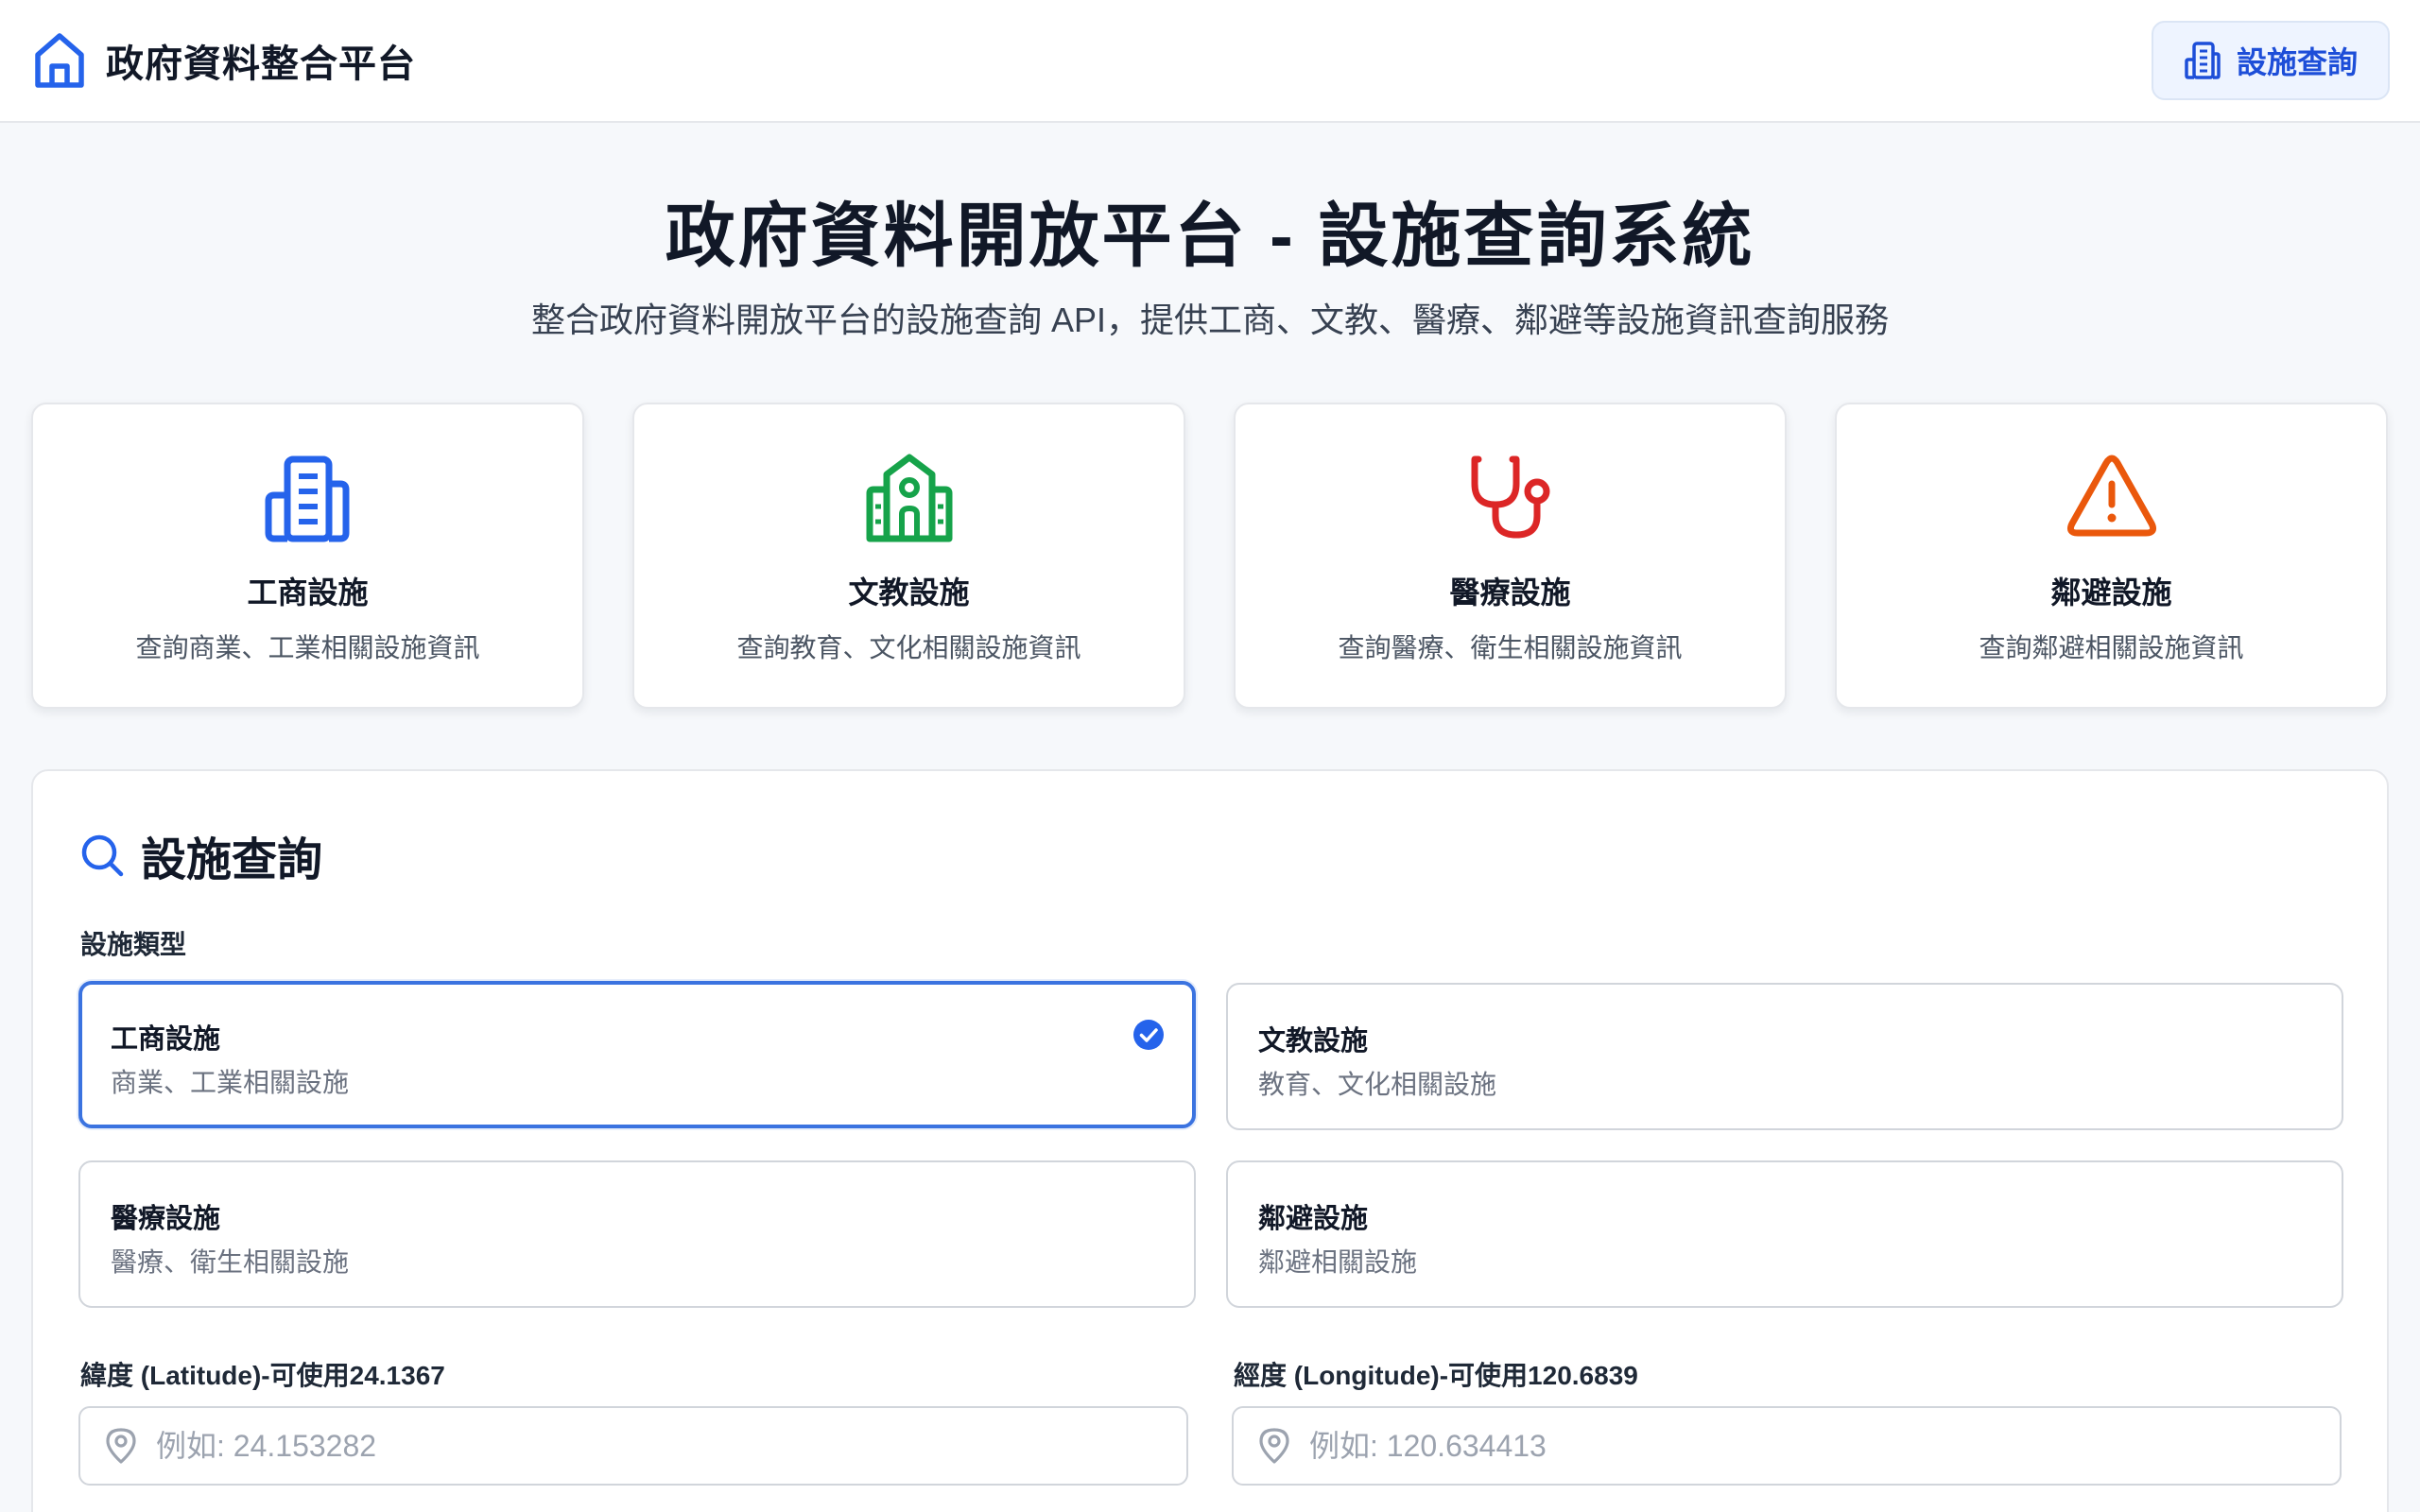  What do you see at coordinates (1819, 1446) in the screenshot?
I see `longitude-input` at bounding box center [1819, 1446].